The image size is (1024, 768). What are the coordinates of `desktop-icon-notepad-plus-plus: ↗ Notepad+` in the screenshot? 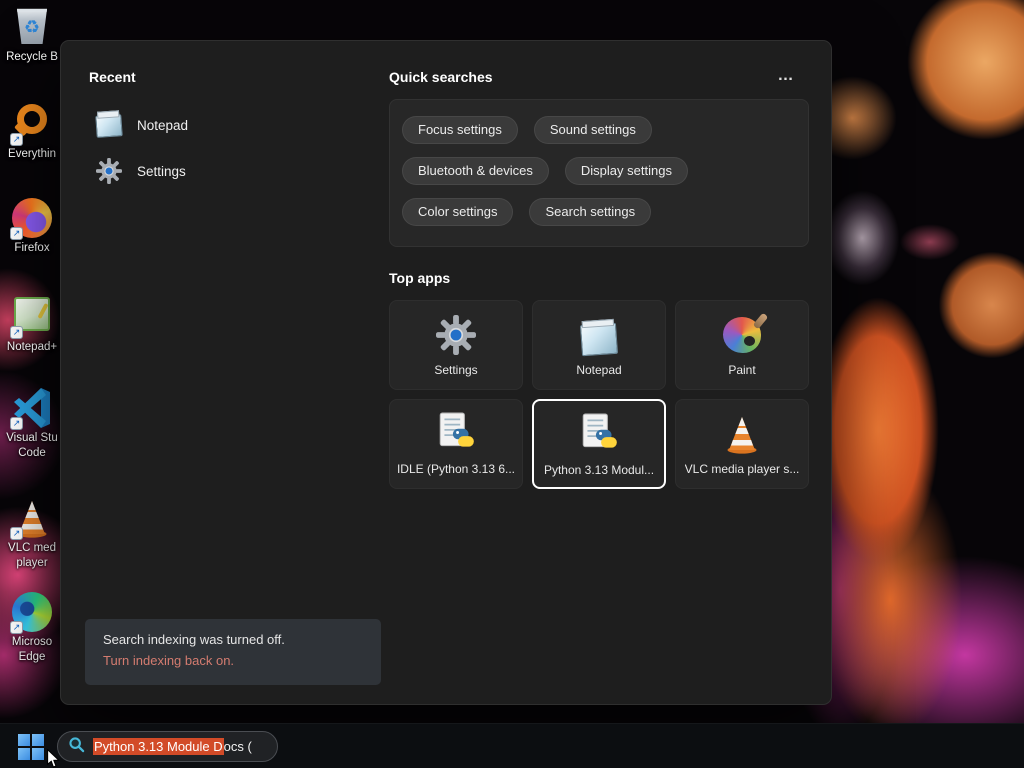 It's located at (32, 324).